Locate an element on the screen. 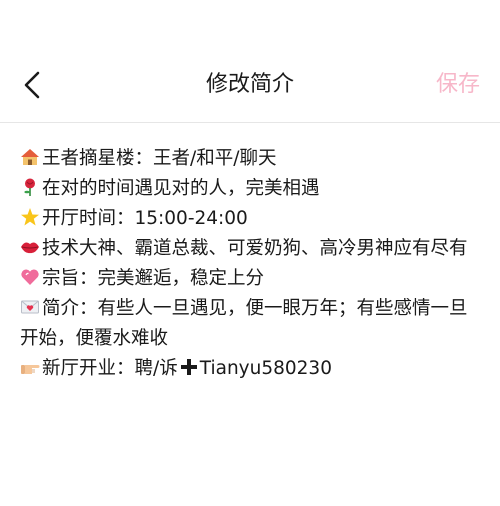 Image resolution: width=500 pixels, height=506 pixels. bio-line-7: 新厅开业：聘/诉 Tianyu580230 is located at coordinates (250, 369).